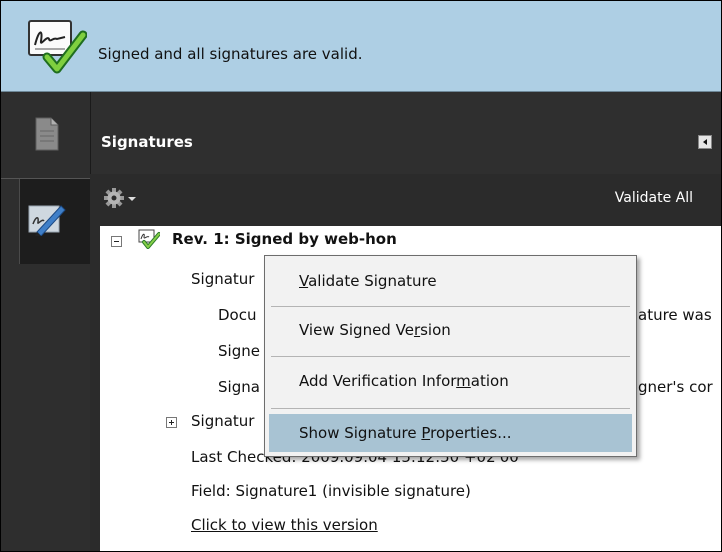  I want to click on menu-label-post: sion, so click(435, 330).